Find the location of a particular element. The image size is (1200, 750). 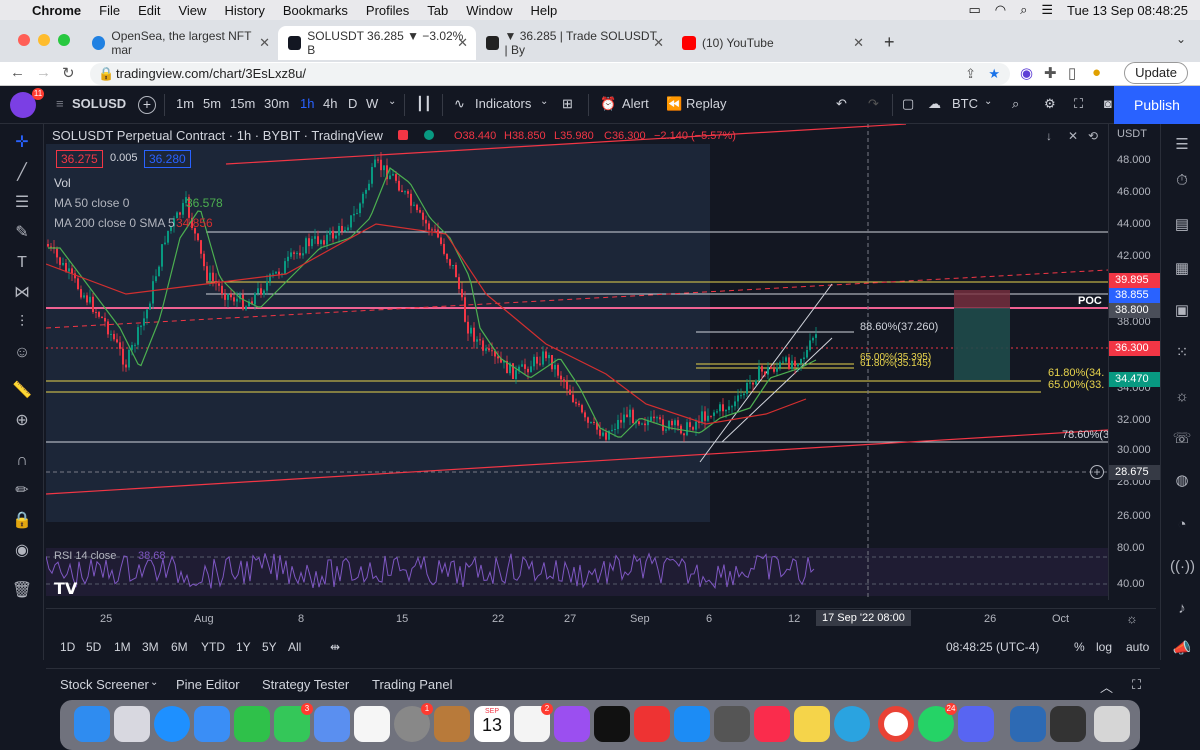

take-profit-zone is located at coordinates (982, 344).